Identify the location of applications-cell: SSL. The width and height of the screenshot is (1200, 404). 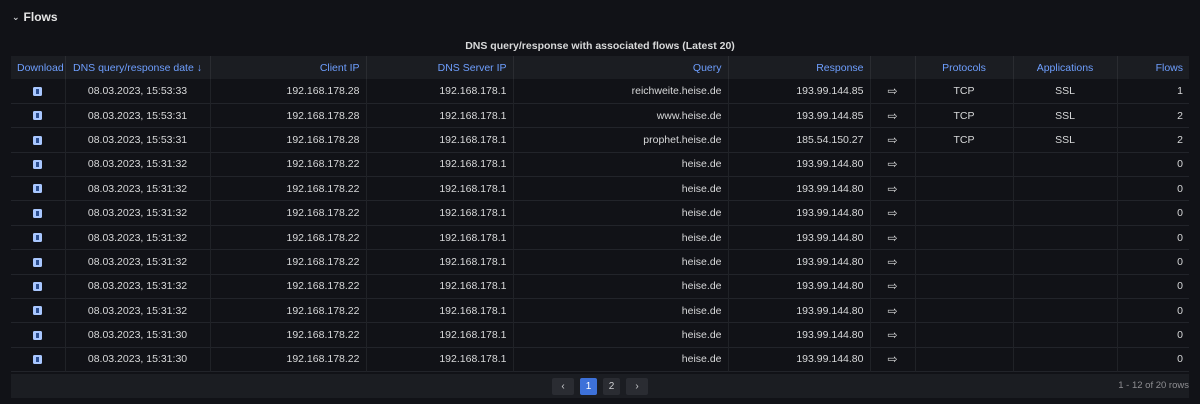
(1065, 140).